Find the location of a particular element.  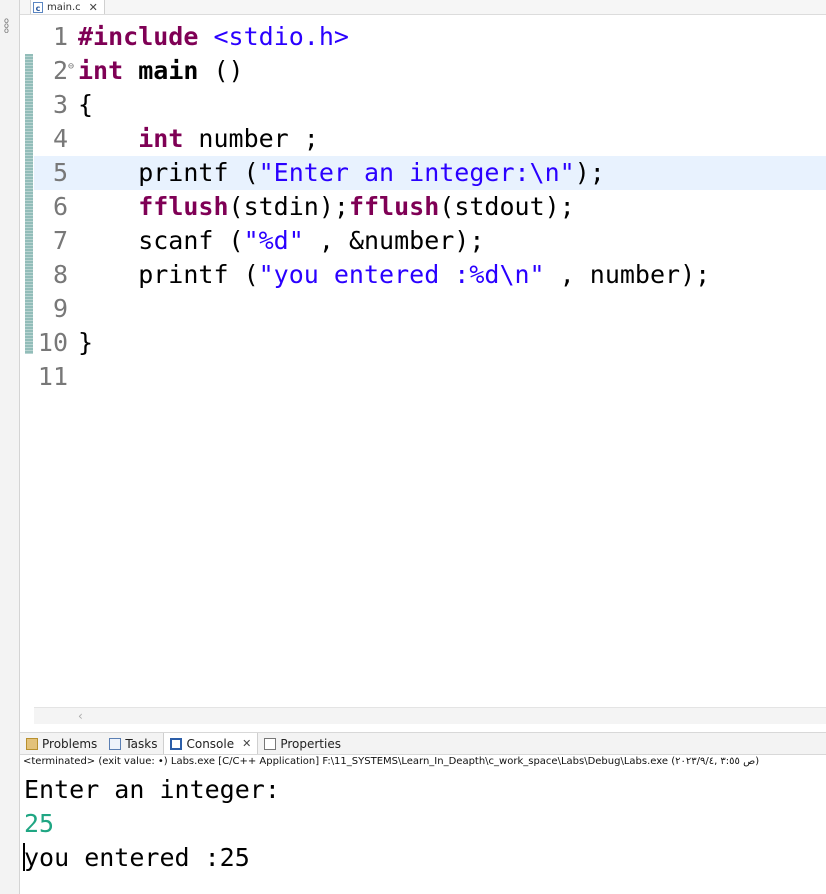

code-token: scanf ( is located at coordinates (161, 240).